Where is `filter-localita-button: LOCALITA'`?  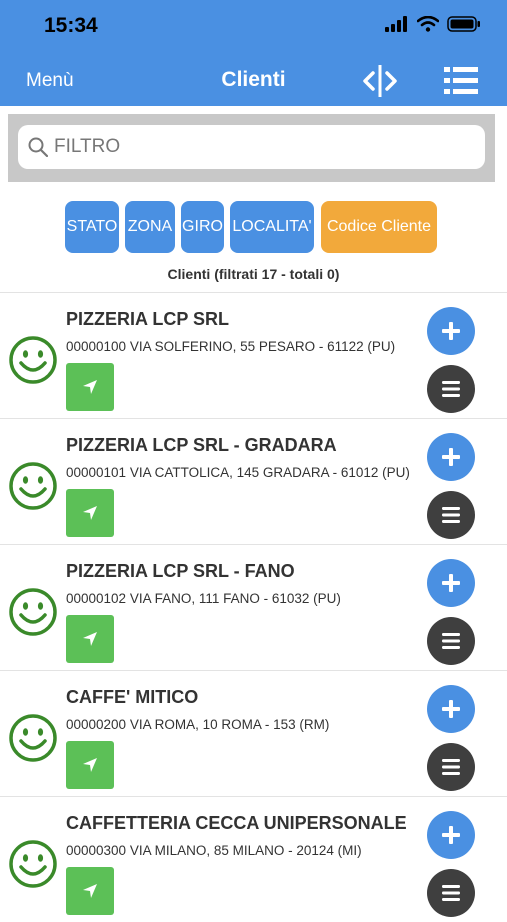 filter-localita-button: LOCALITA' is located at coordinates (272, 227).